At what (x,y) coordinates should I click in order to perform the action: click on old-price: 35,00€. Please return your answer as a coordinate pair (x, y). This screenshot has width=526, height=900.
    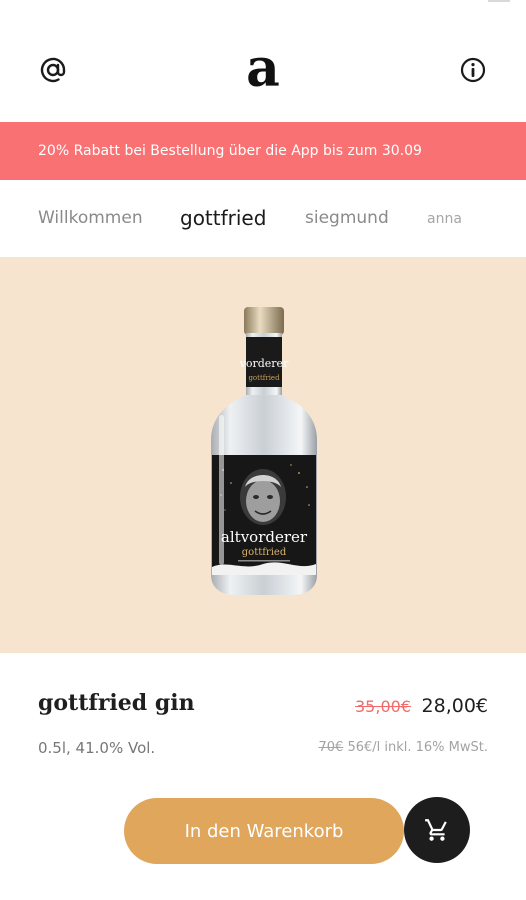
    Looking at the image, I should click on (383, 706).